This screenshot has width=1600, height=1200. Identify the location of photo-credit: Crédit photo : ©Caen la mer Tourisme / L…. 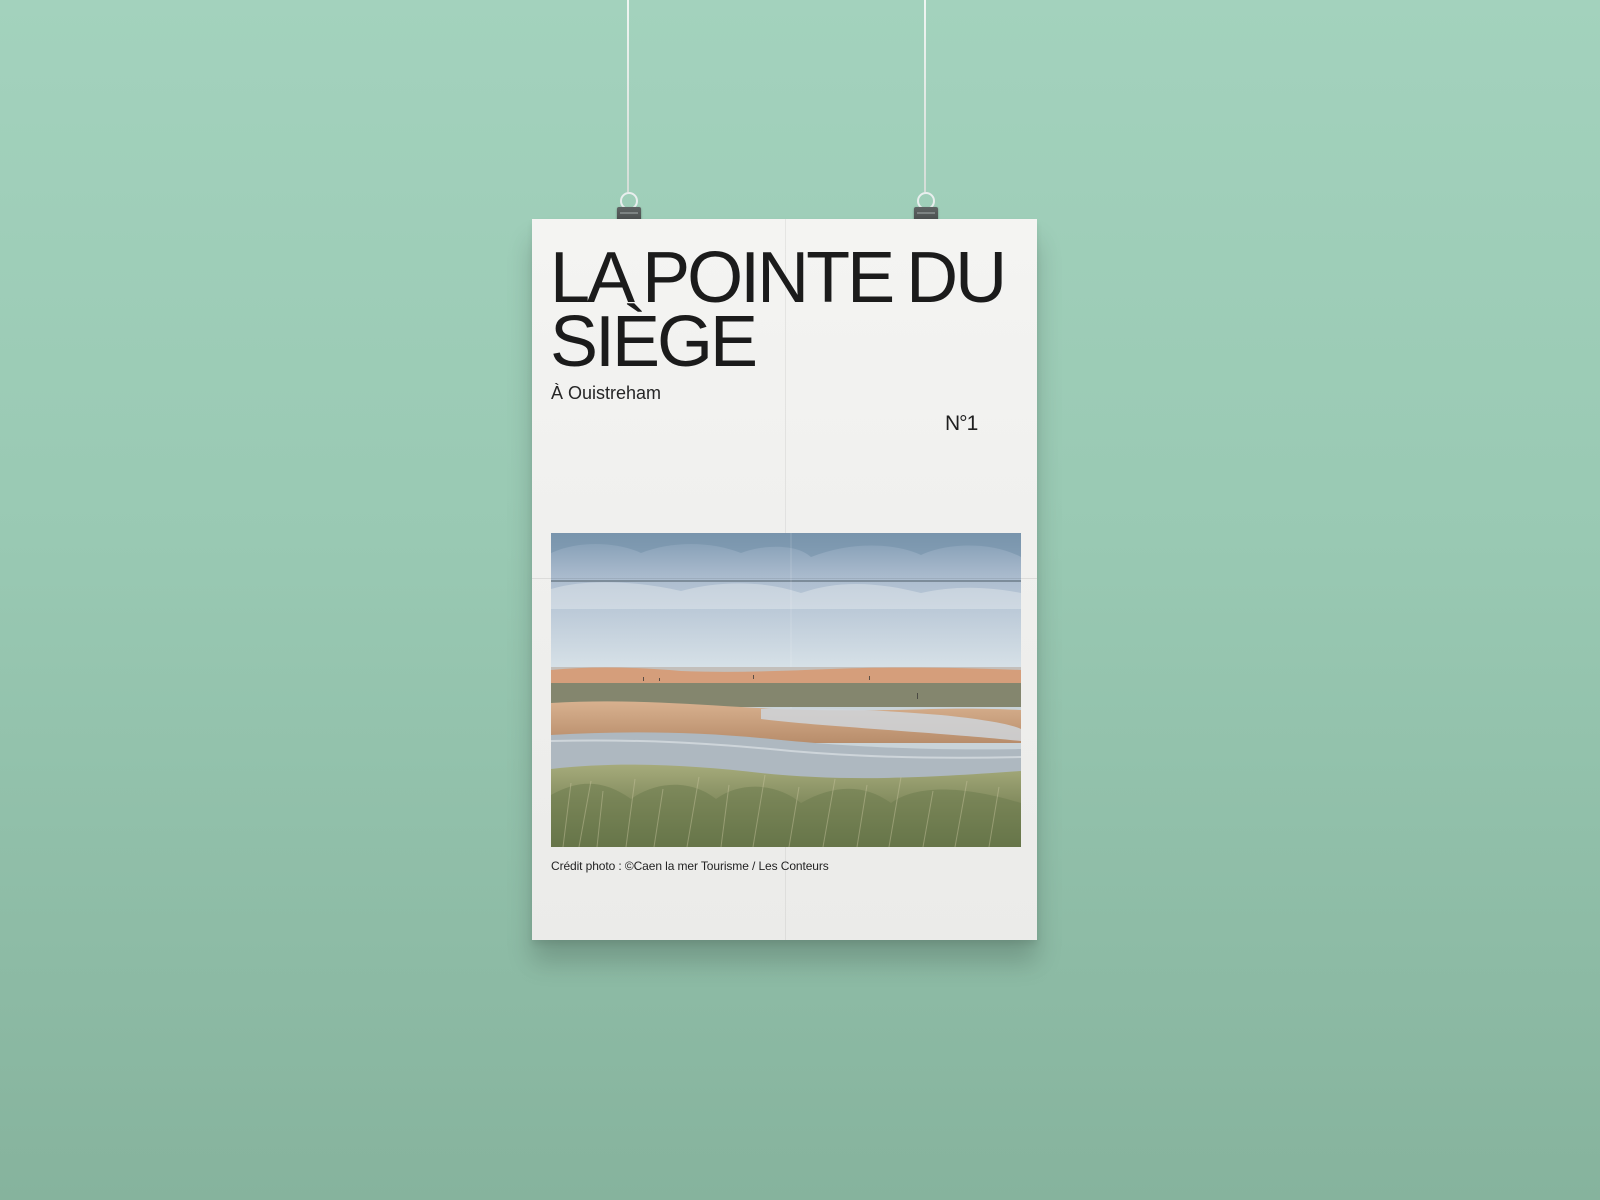
(690, 866).